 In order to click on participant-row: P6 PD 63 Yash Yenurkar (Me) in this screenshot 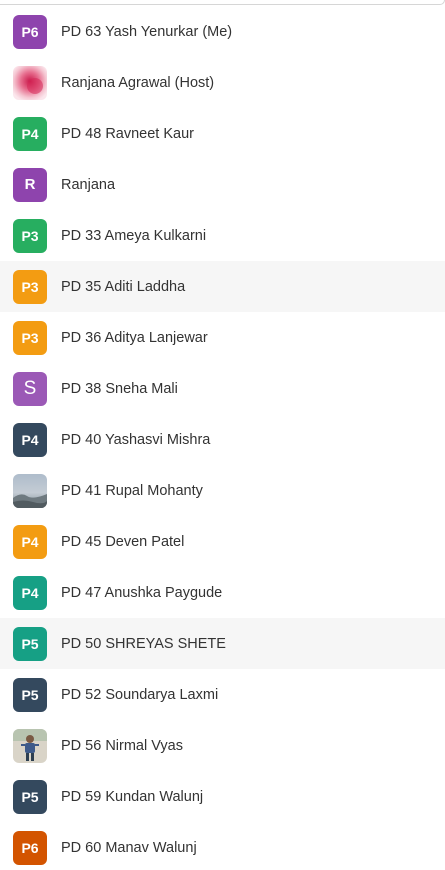, I will do `click(222, 31)`.